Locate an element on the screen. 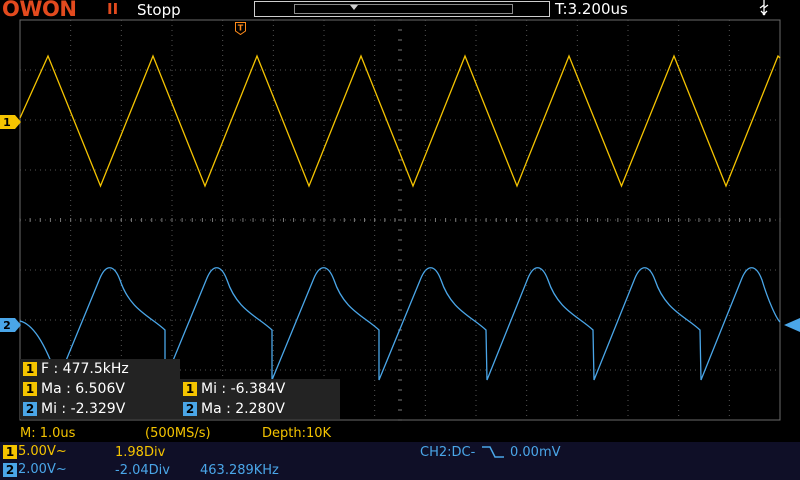 This screenshot has height=480, width=800. ch1-volts-div: 1 5.00V~ is located at coordinates (35, 451).